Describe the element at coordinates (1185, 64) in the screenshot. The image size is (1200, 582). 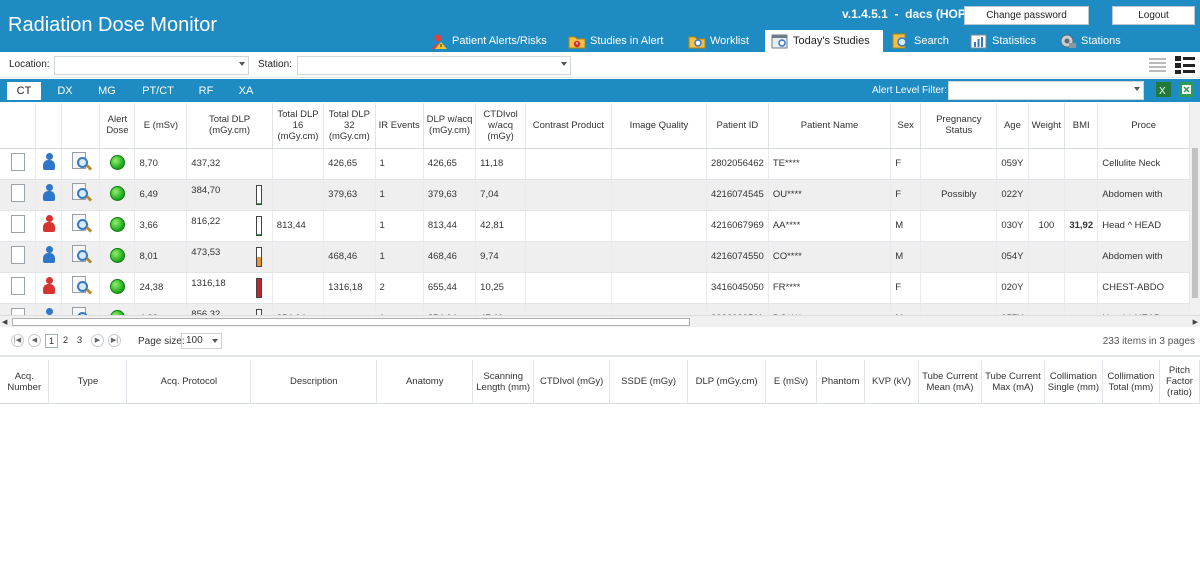
I see `detail-view-icon` at that location.